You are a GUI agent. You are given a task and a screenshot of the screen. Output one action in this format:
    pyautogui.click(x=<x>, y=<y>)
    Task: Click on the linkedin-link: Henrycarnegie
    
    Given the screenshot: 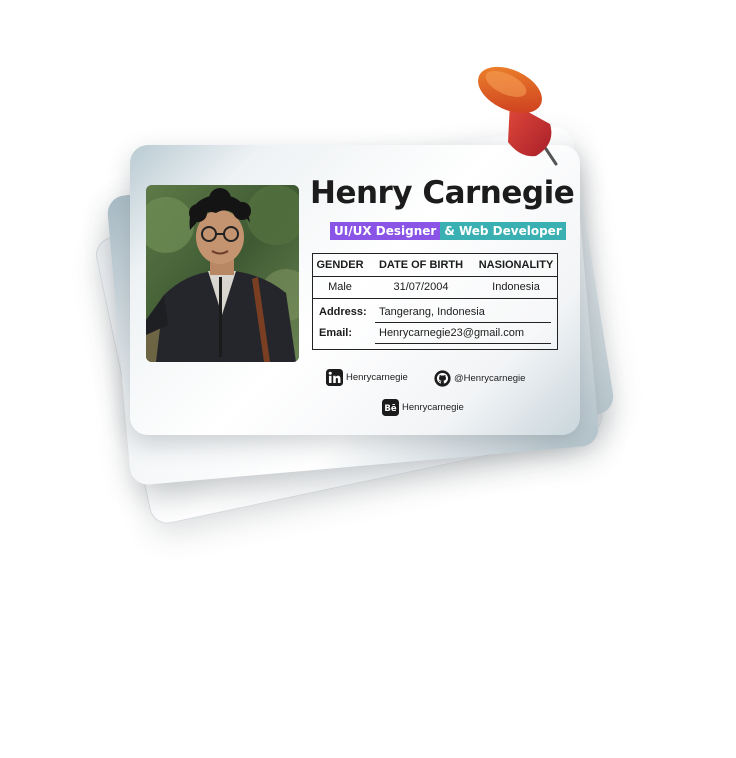 What is the action you would take?
    pyautogui.click(x=367, y=377)
    